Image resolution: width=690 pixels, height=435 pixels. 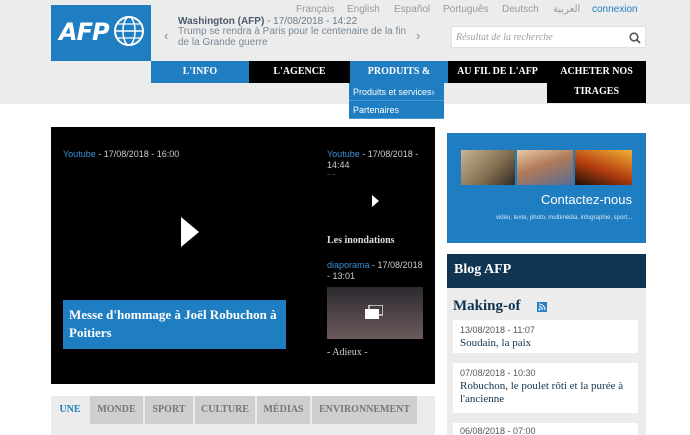 I want to click on tab-une: UNE, so click(x=70, y=410).